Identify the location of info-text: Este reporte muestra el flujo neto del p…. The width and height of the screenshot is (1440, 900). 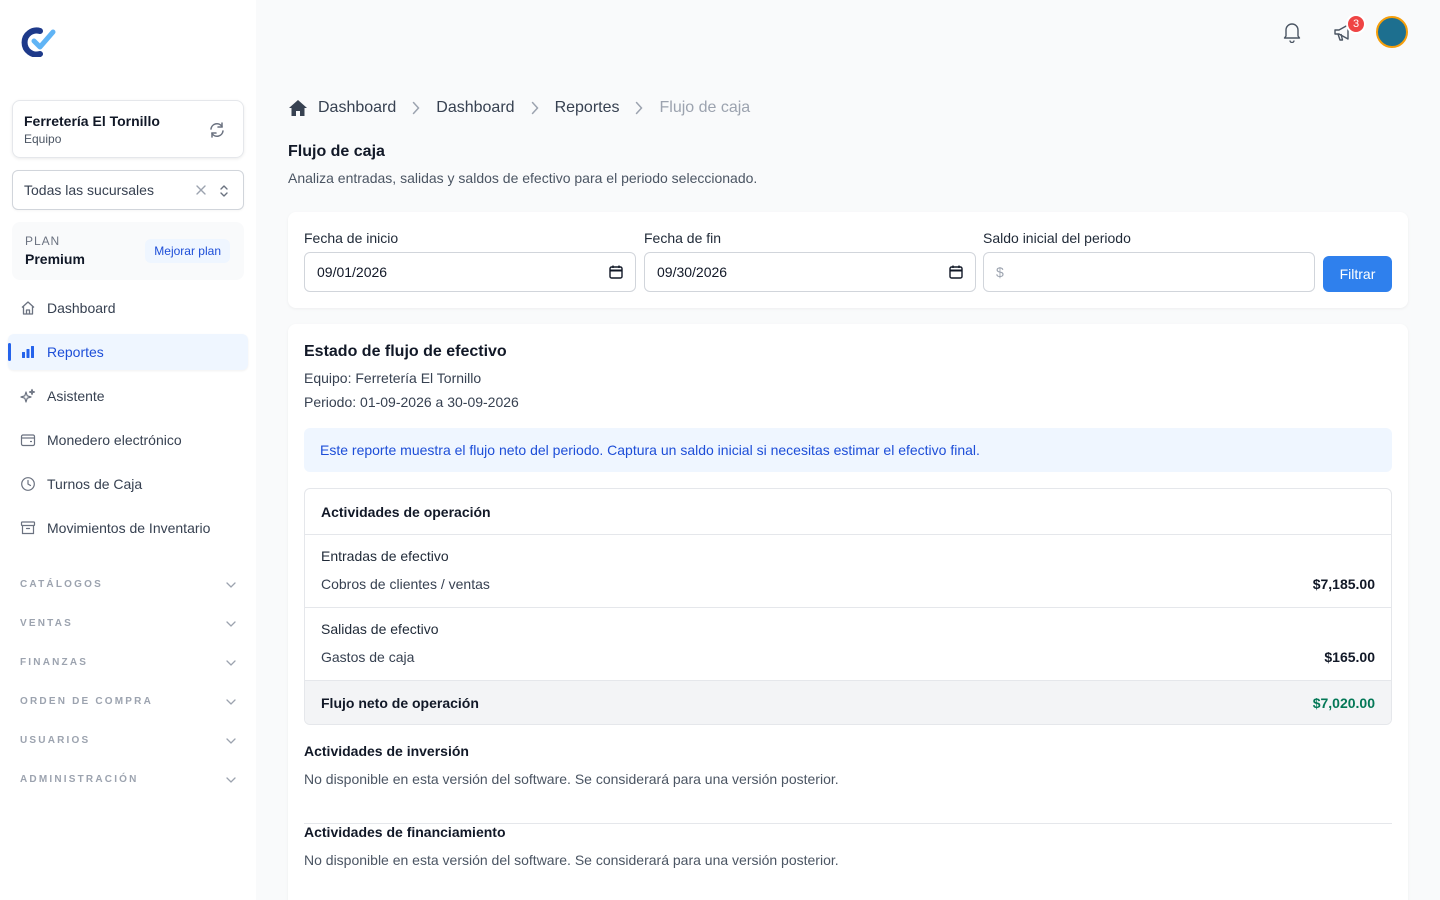
(650, 450).